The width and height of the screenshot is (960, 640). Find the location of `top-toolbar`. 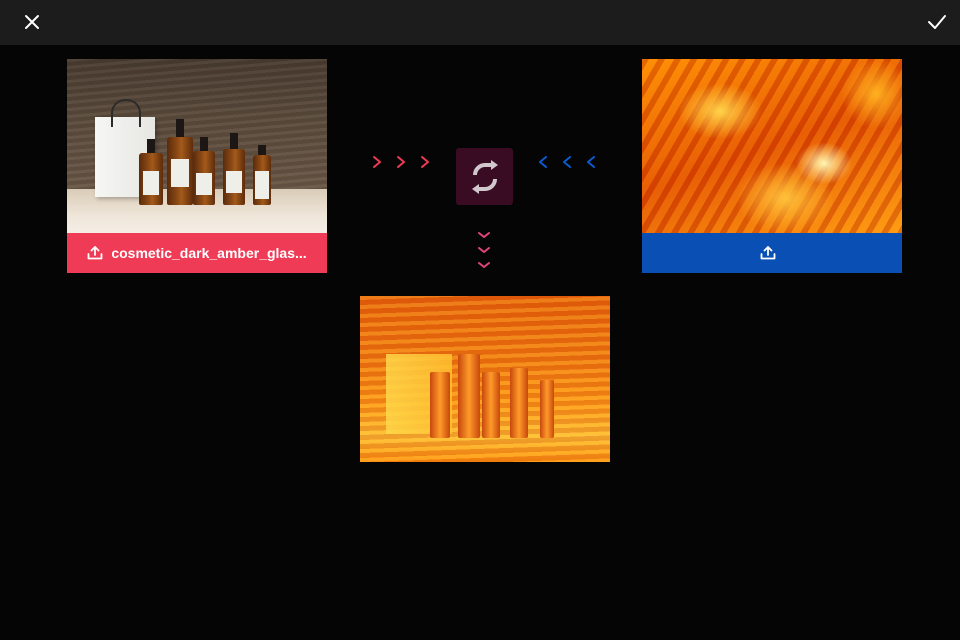

top-toolbar is located at coordinates (480, 22).